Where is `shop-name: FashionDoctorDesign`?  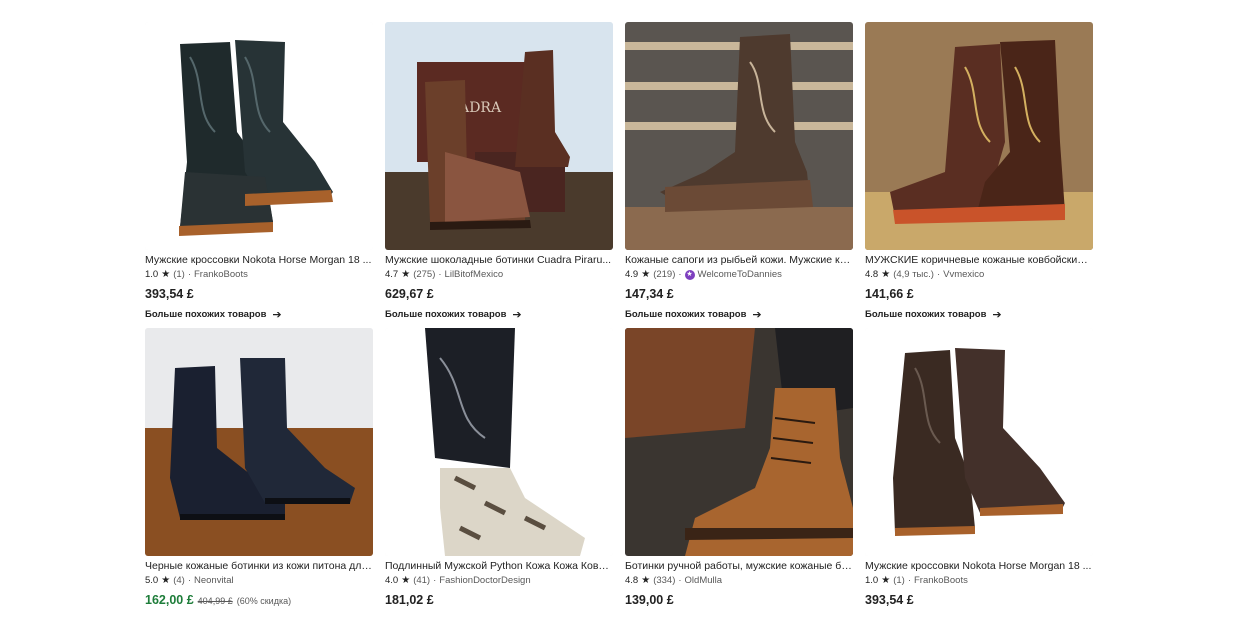 shop-name: FashionDoctorDesign is located at coordinates (484, 580).